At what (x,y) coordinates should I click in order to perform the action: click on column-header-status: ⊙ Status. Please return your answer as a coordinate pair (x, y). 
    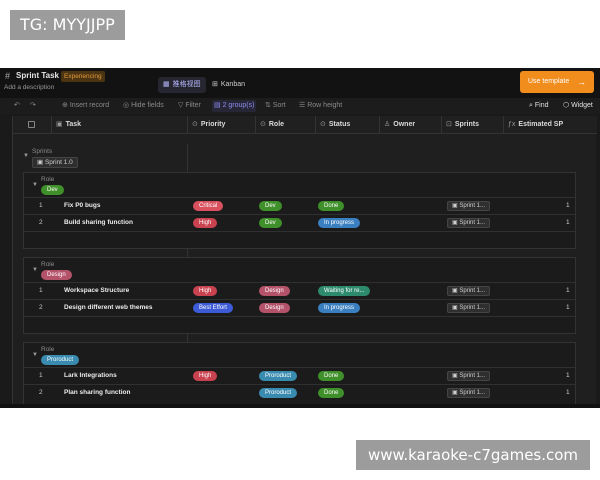
    Looking at the image, I should click on (347, 125).